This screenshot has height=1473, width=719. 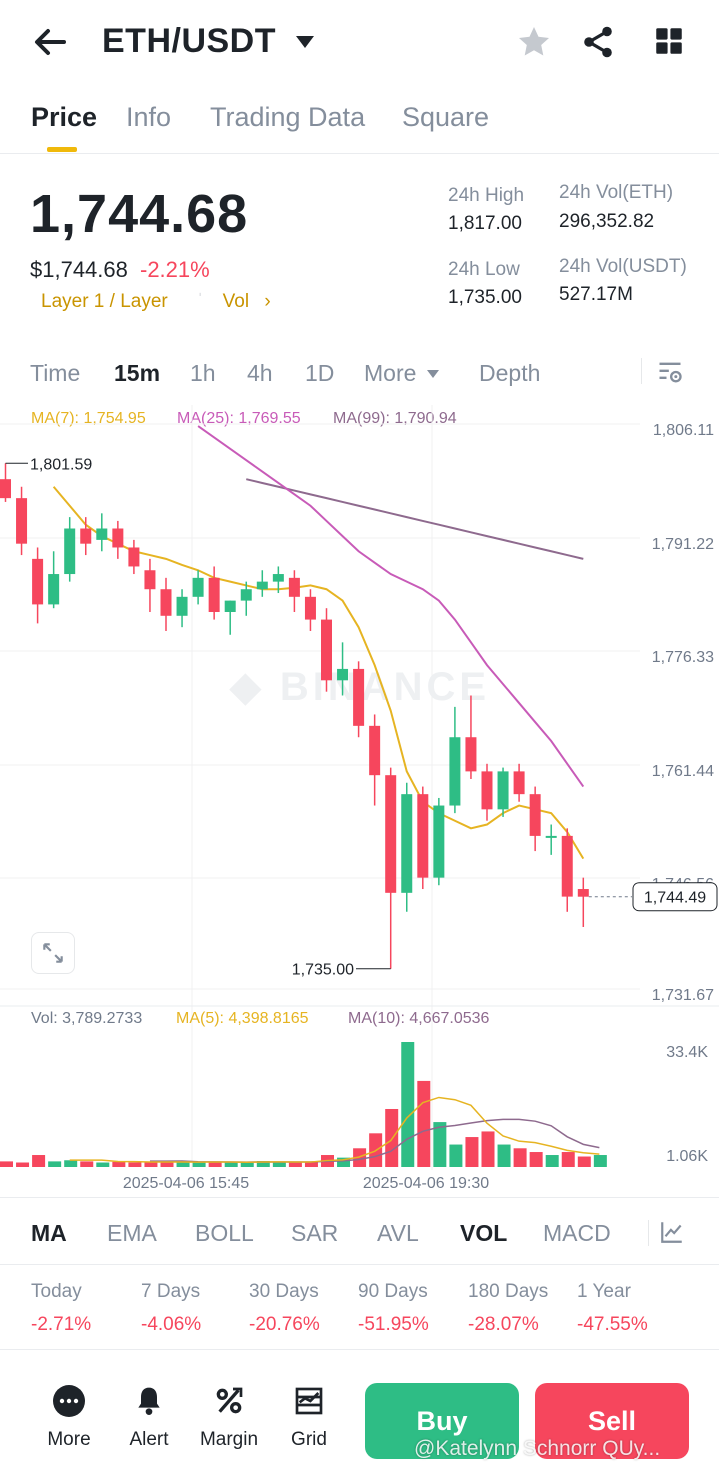 What do you see at coordinates (53, 953) in the screenshot?
I see `expand-icon` at bounding box center [53, 953].